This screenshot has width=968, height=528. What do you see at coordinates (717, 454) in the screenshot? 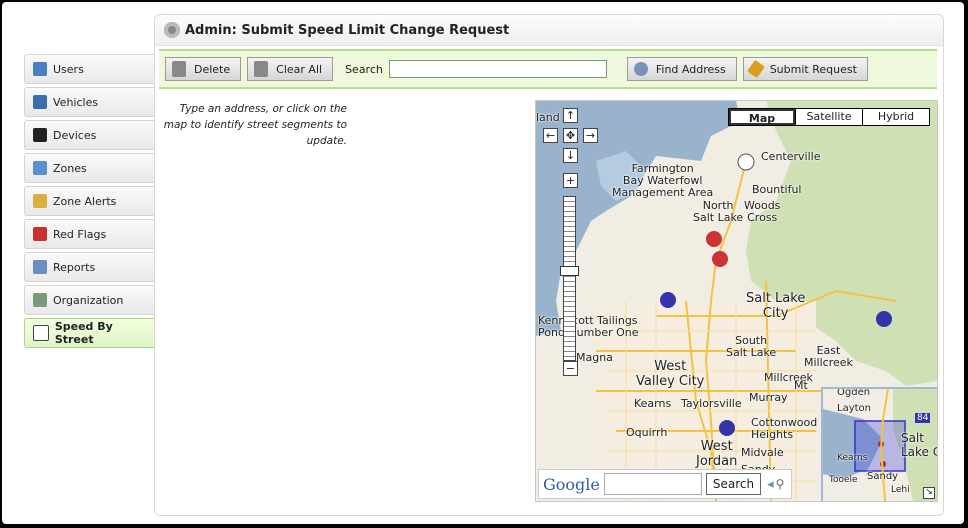
I see `map-label-west-jordan: West Jordan` at bounding box center [717, 454].